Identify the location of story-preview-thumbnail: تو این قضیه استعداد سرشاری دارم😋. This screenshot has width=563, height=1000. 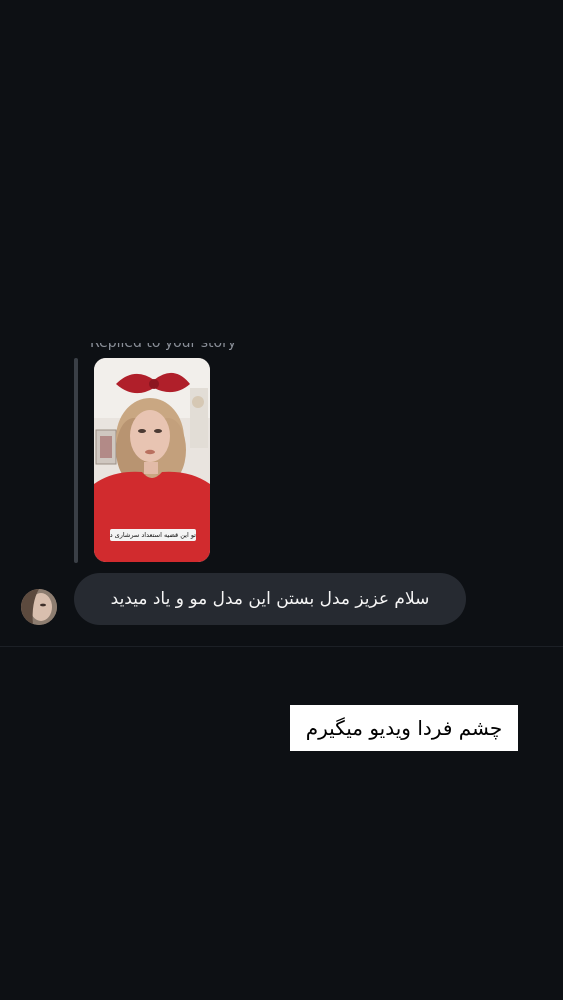
(152, 460).